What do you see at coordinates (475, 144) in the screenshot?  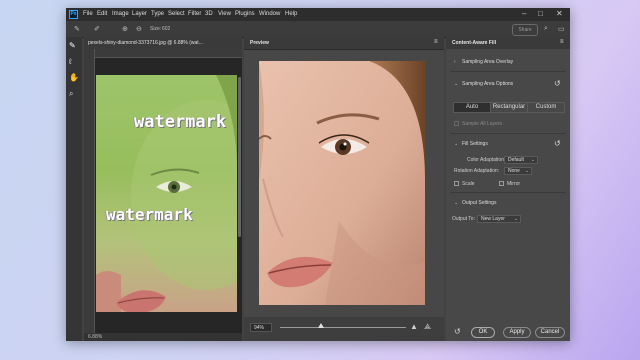 I see `fill-settings-label: Fill Settings` at bounding box center [475, 144].